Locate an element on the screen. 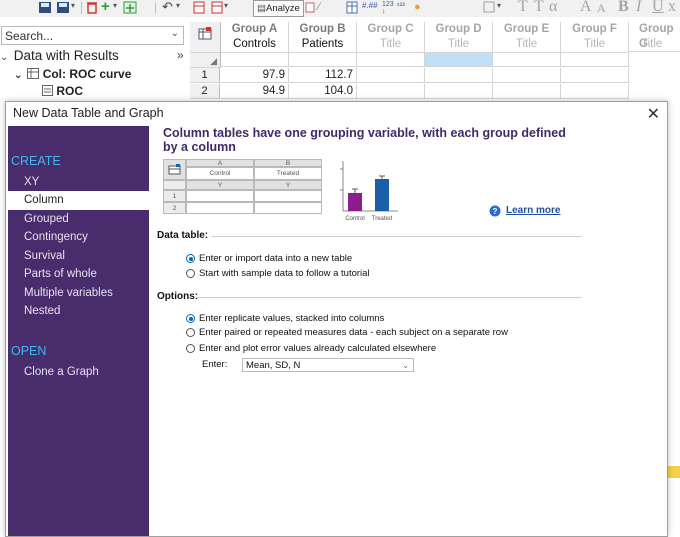 Image resolution: width=680 pixels, height=537 pixels. nav-item-roc-table: ⌄ Col: ROC curve is located at coordinates (72, 74).